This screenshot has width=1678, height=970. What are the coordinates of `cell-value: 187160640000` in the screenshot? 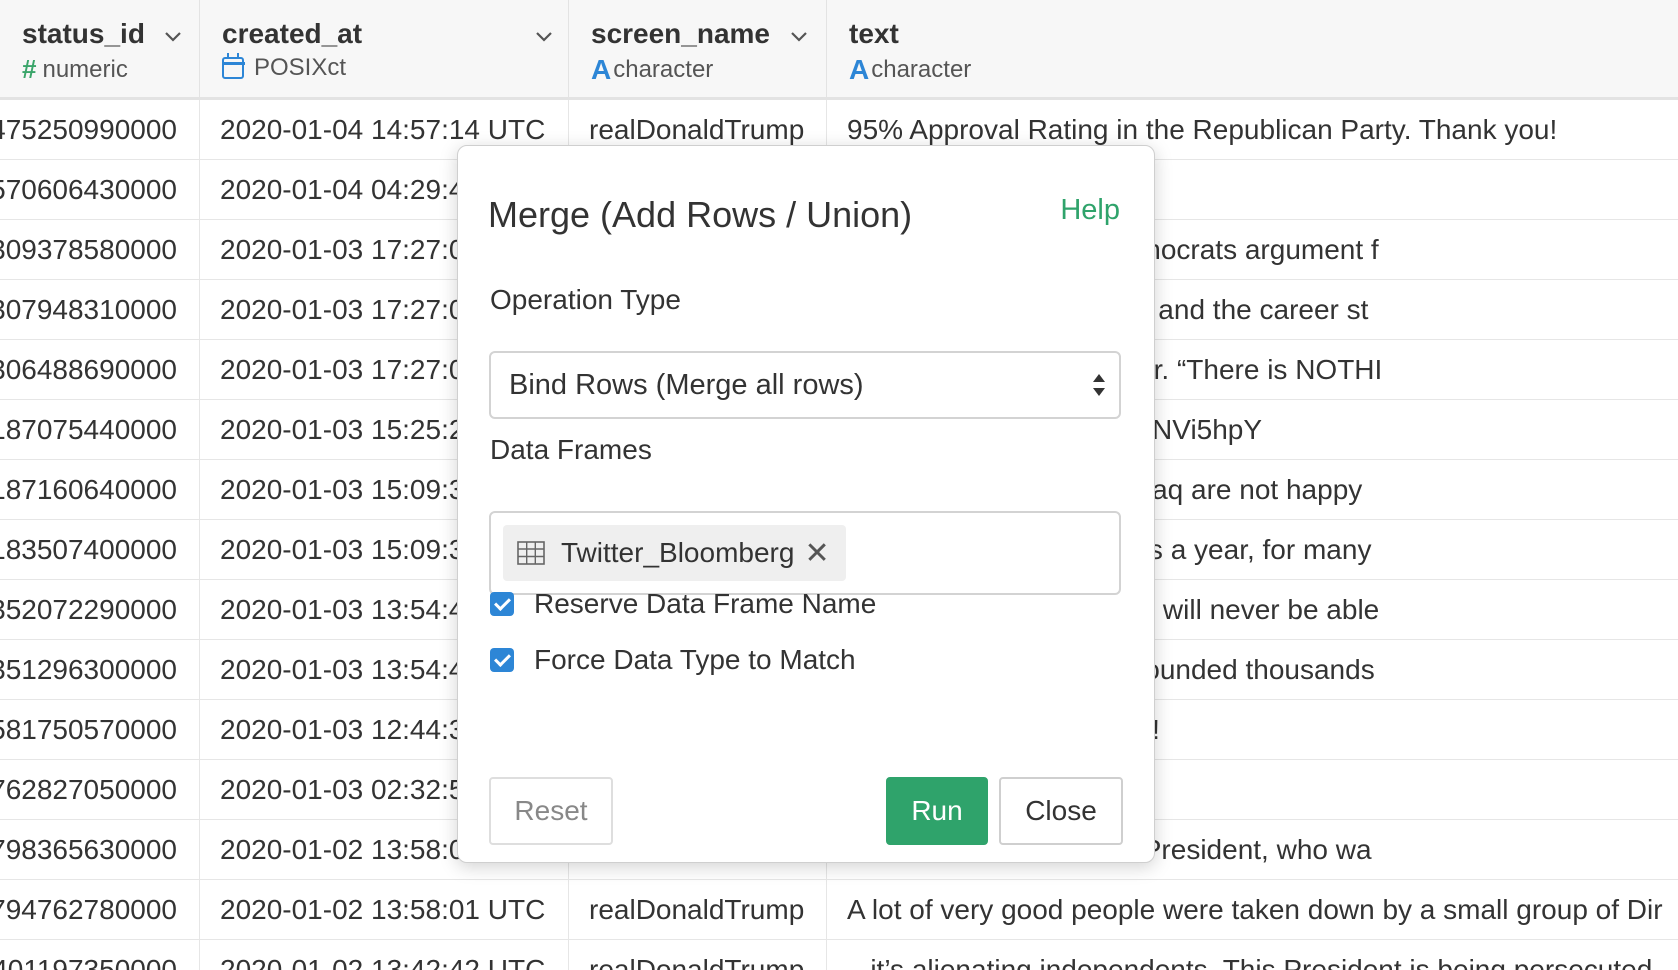 It's located at (88, 489).